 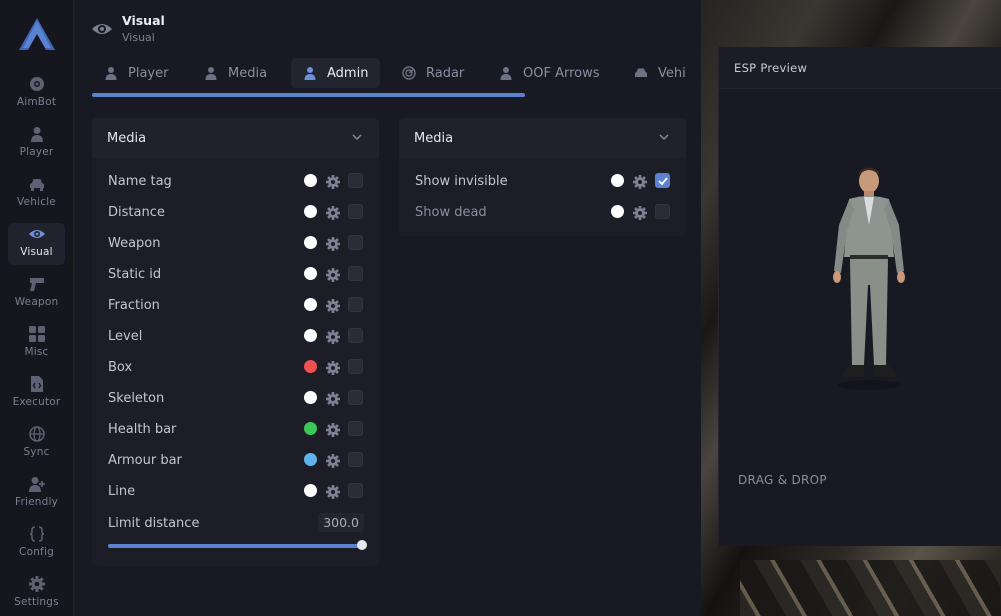 What do you see at coordinates (36, 352) in the screenshot?
I see `sidebar-item-label: Misc` at bounding box center [36, 352].